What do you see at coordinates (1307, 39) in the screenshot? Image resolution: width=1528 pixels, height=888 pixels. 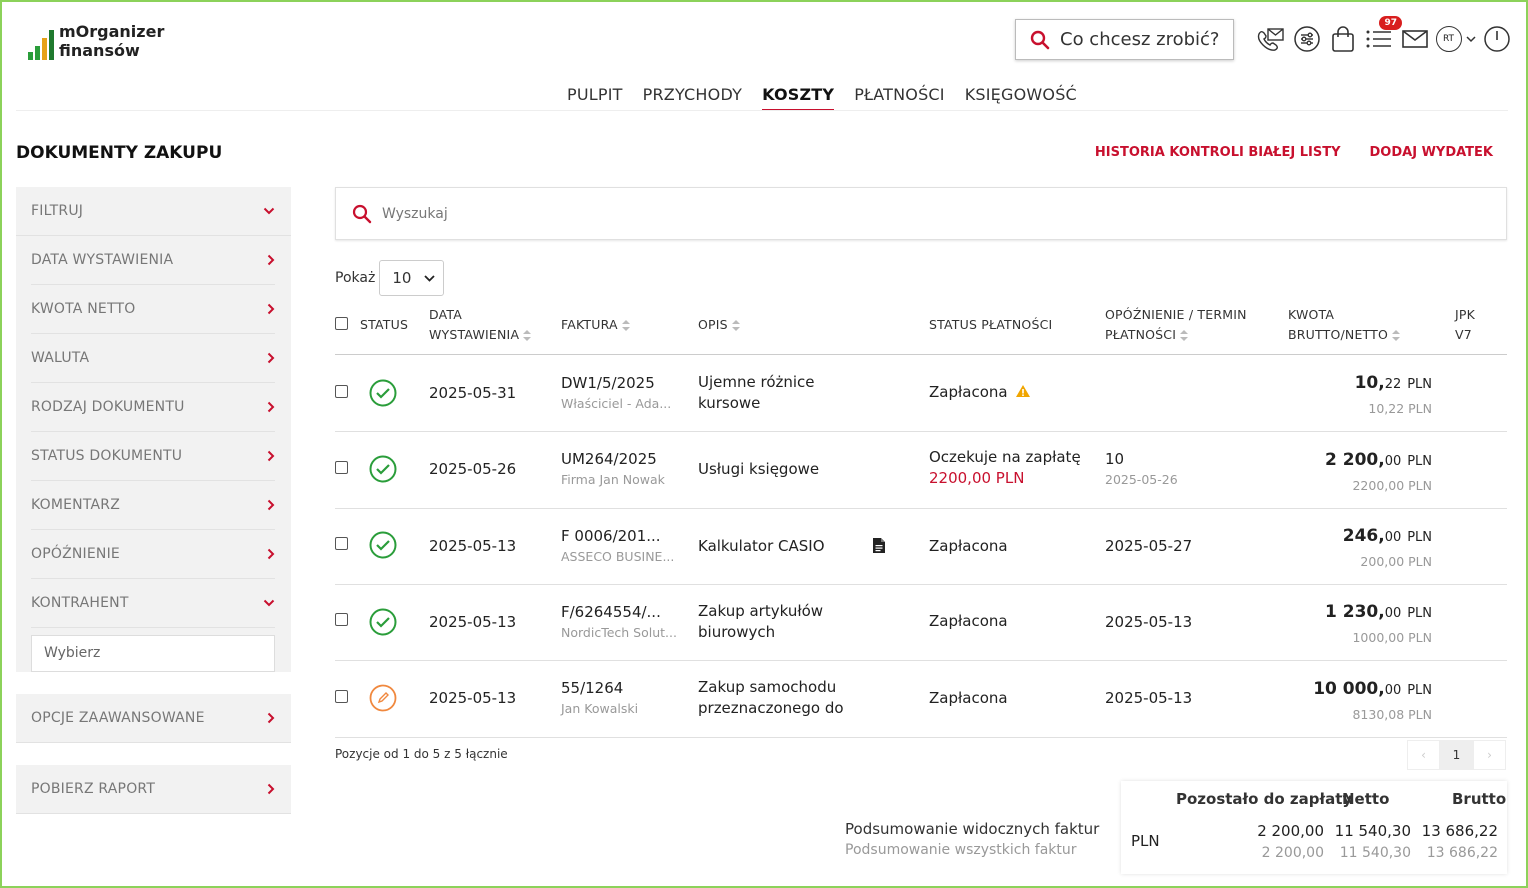 I see `settings-sliders-icon` at bounding box center [1307, 39].